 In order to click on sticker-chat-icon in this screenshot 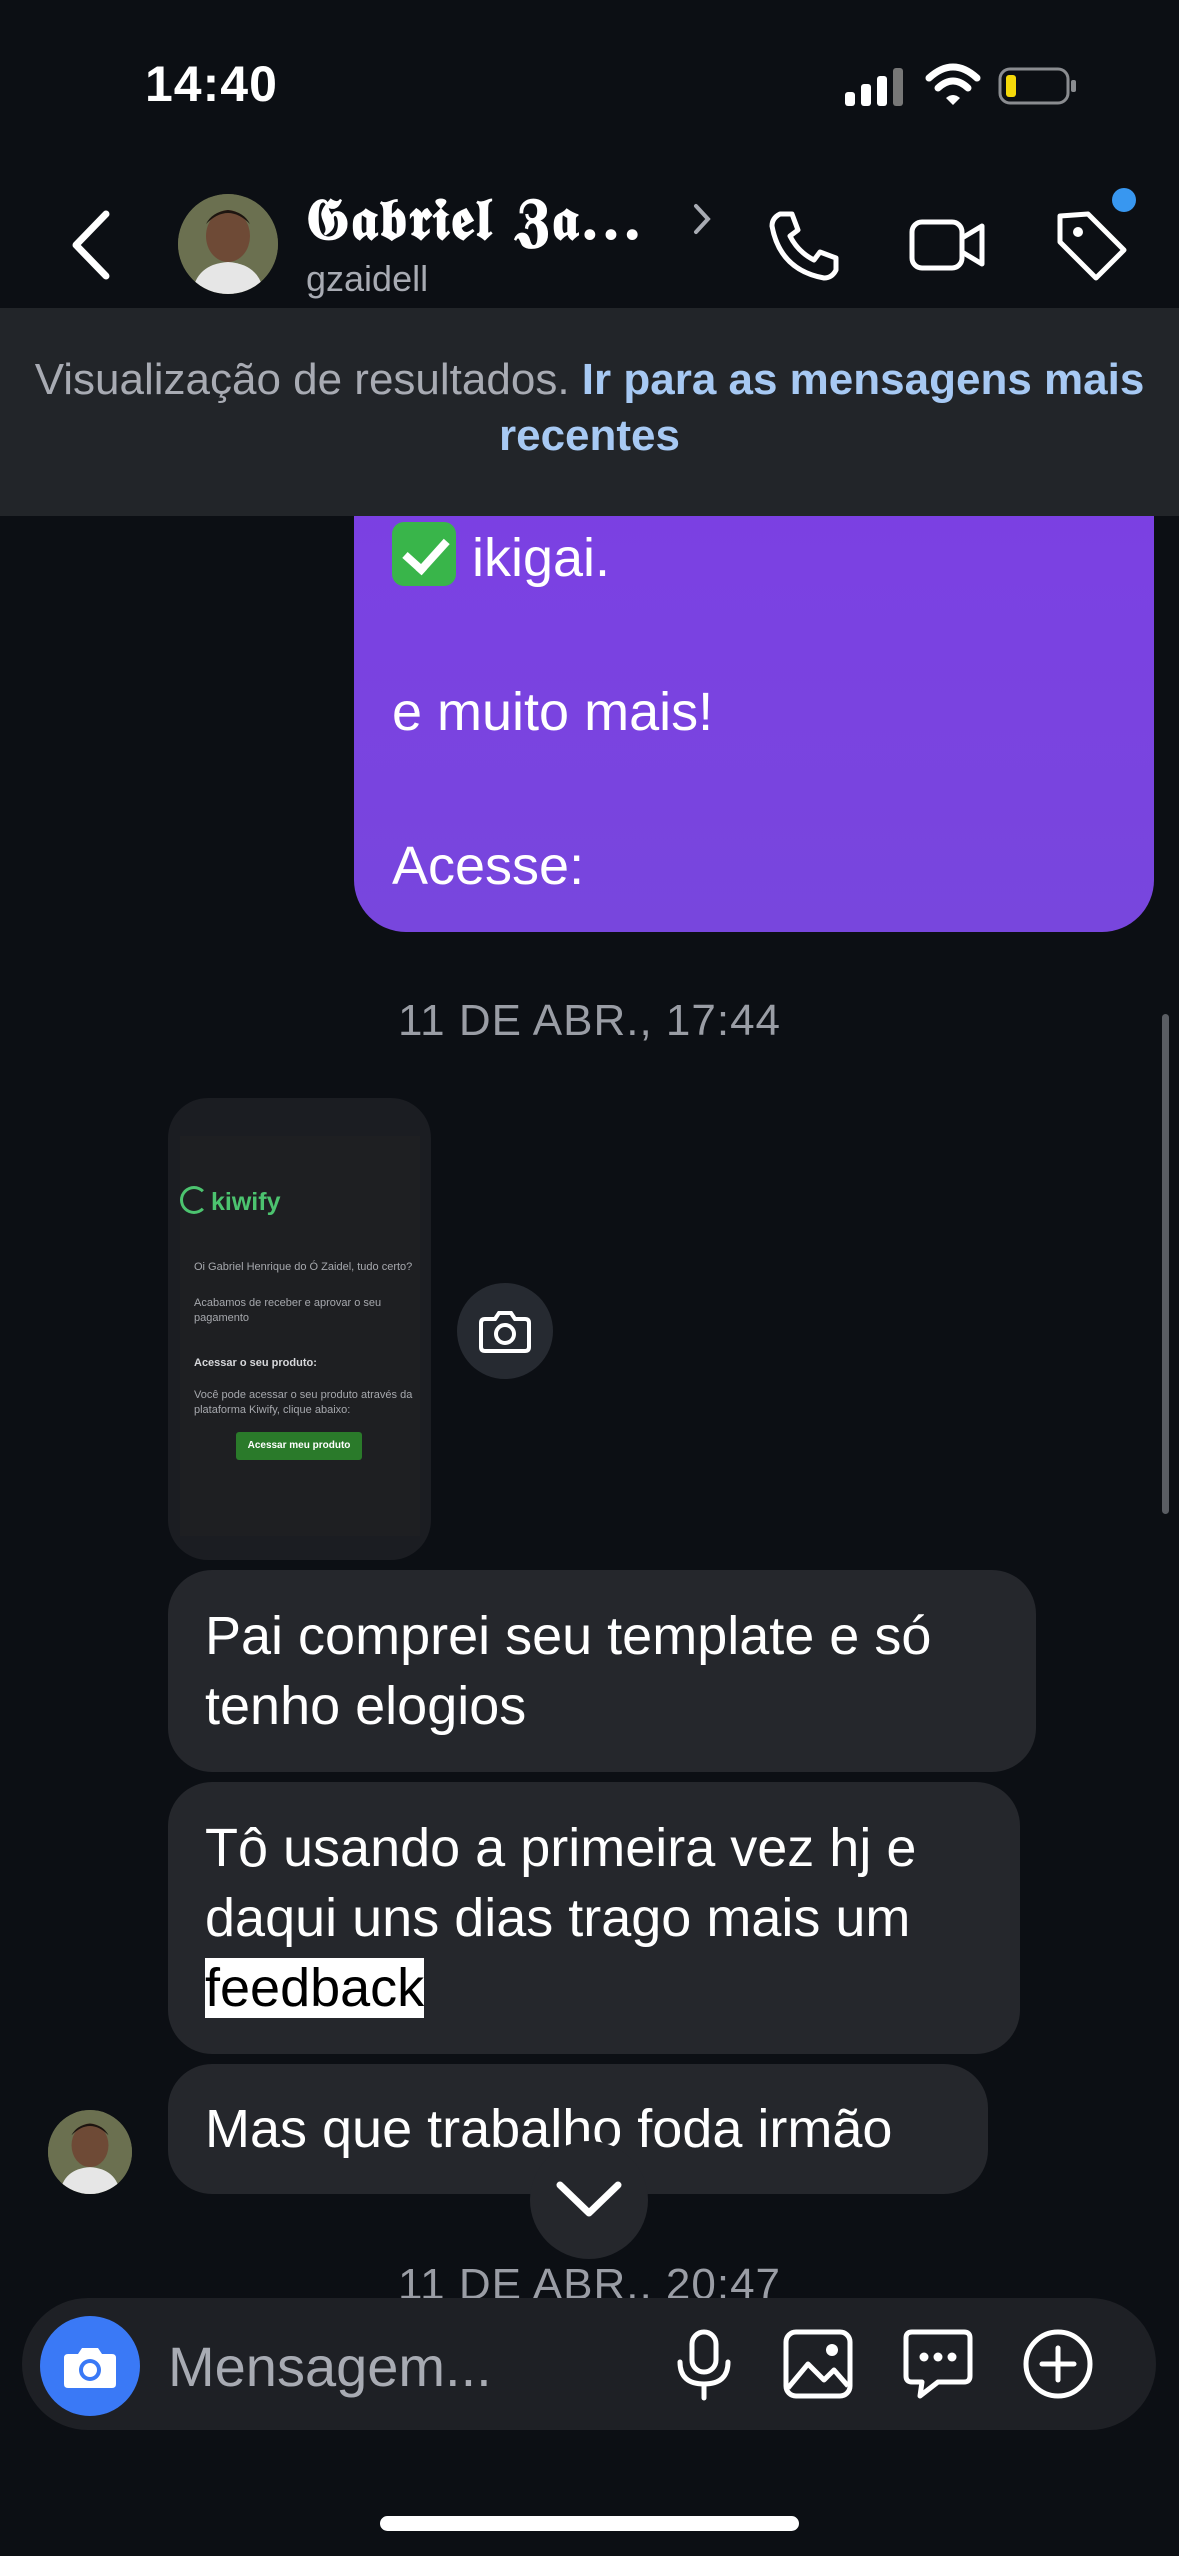, I will do `click(938, 2364)`.